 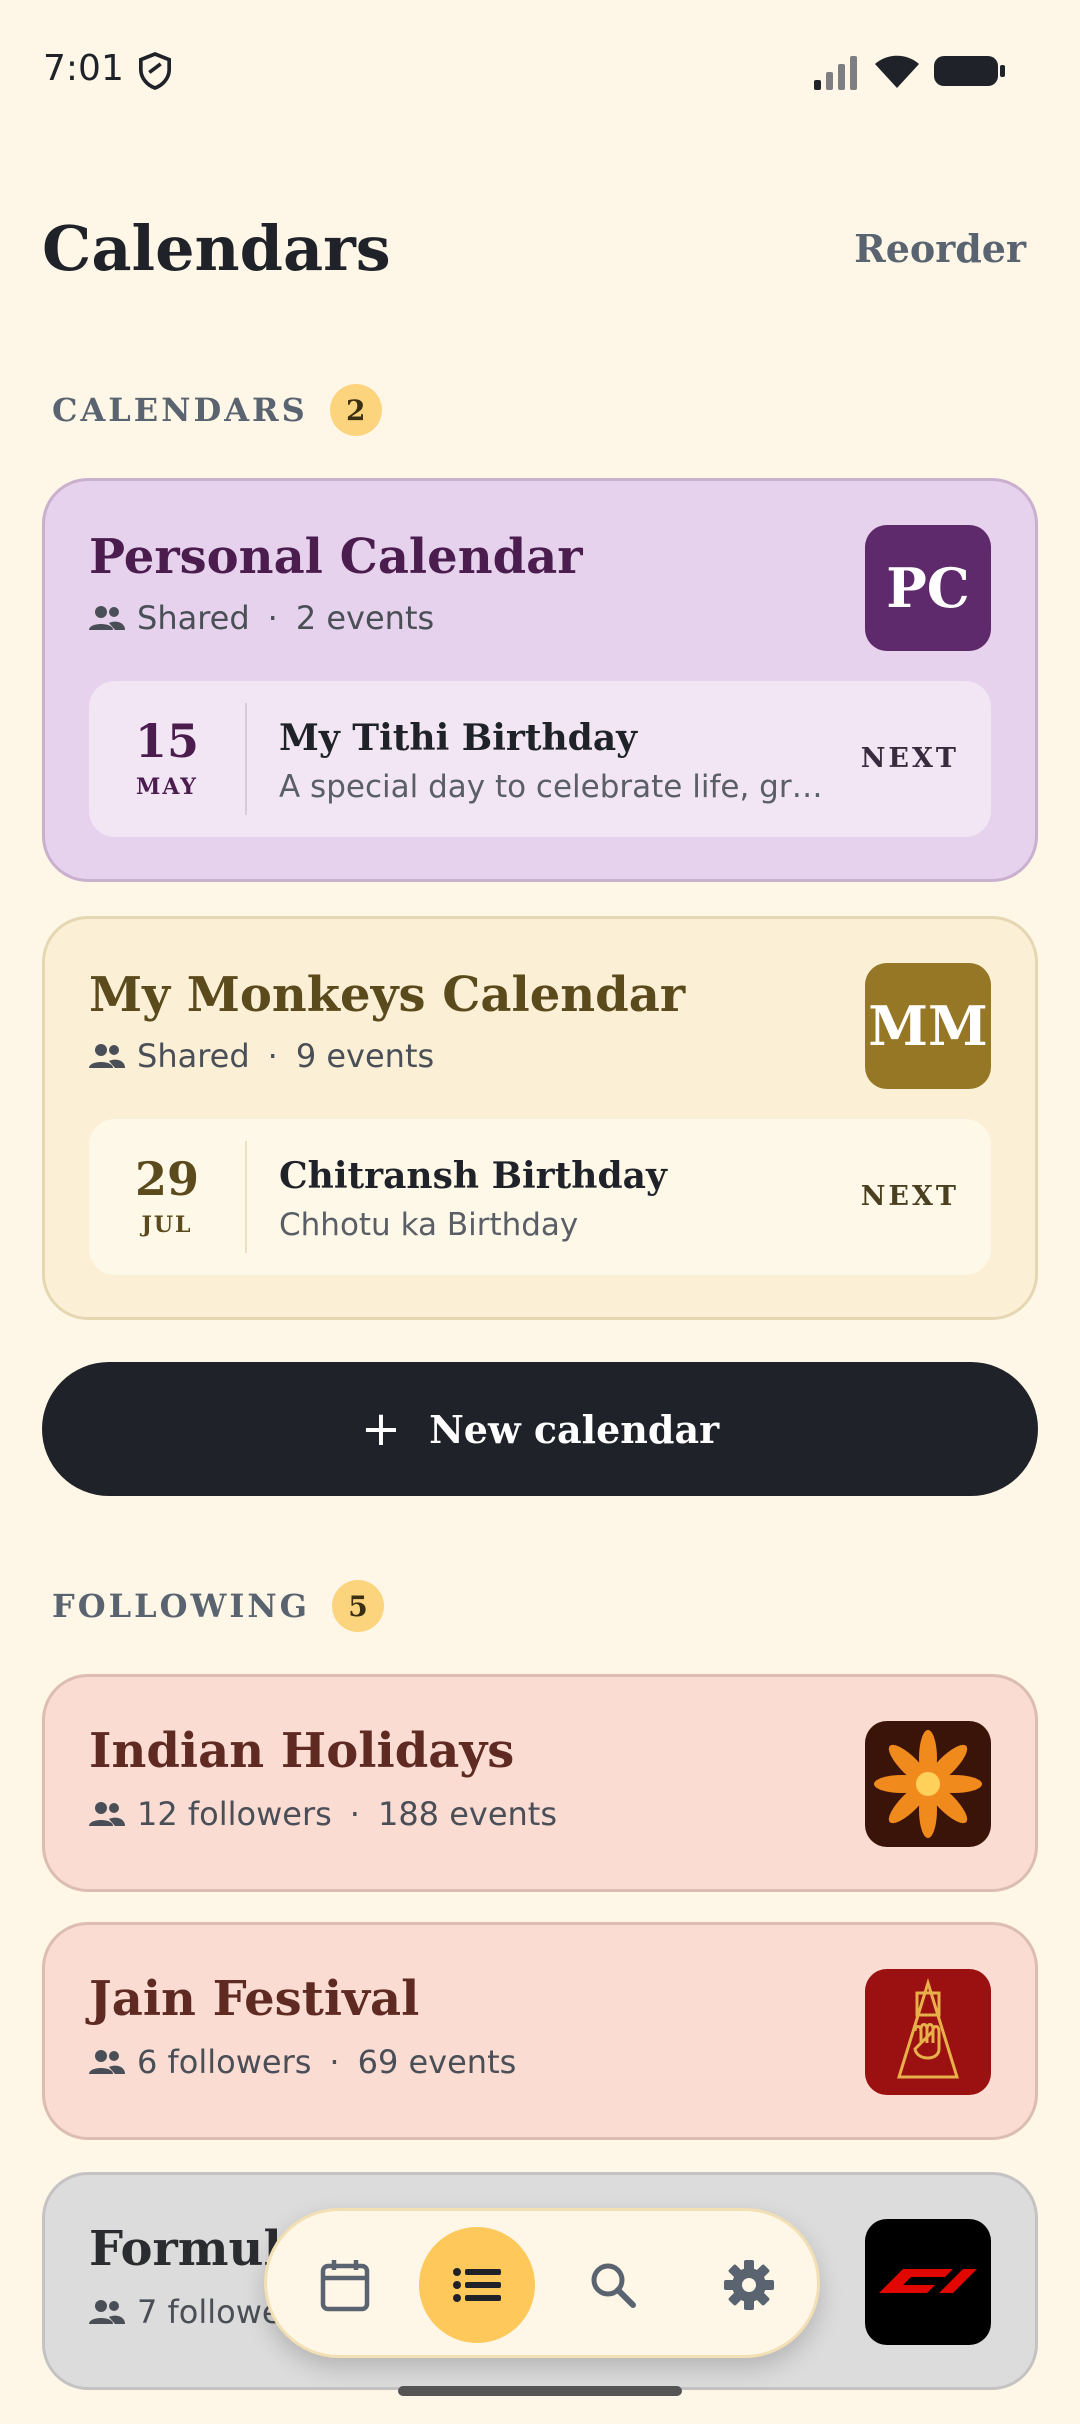 What do you see at coordinates (458, 738) in the screenshot?
I see `event-title: My Tithi Birthday` at bounding box center [458, 738].